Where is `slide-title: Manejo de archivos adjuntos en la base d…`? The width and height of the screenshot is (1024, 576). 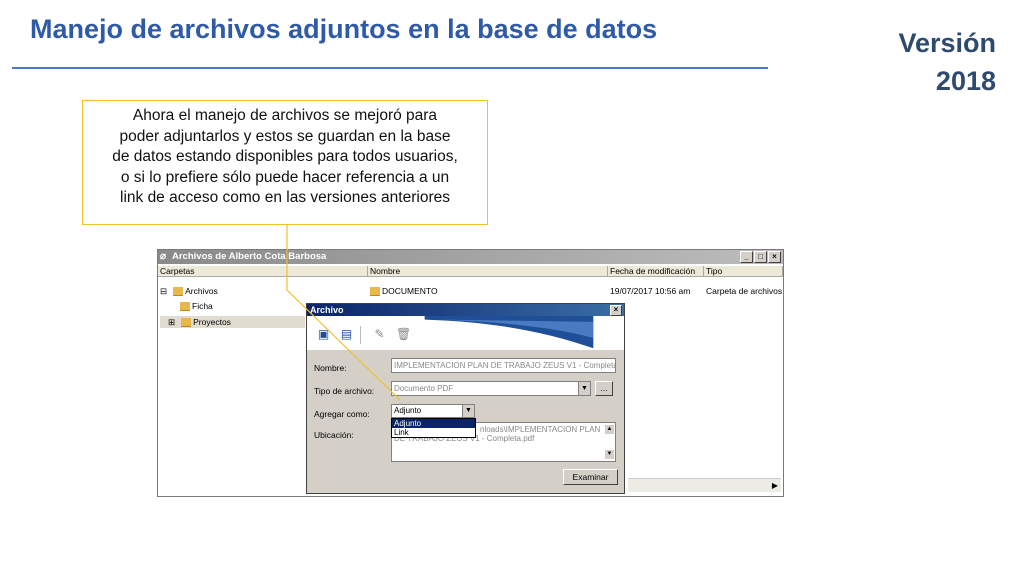 slide-title: Manejo de archivos adjuntos en la base d… is located at coordinates (344, 29).